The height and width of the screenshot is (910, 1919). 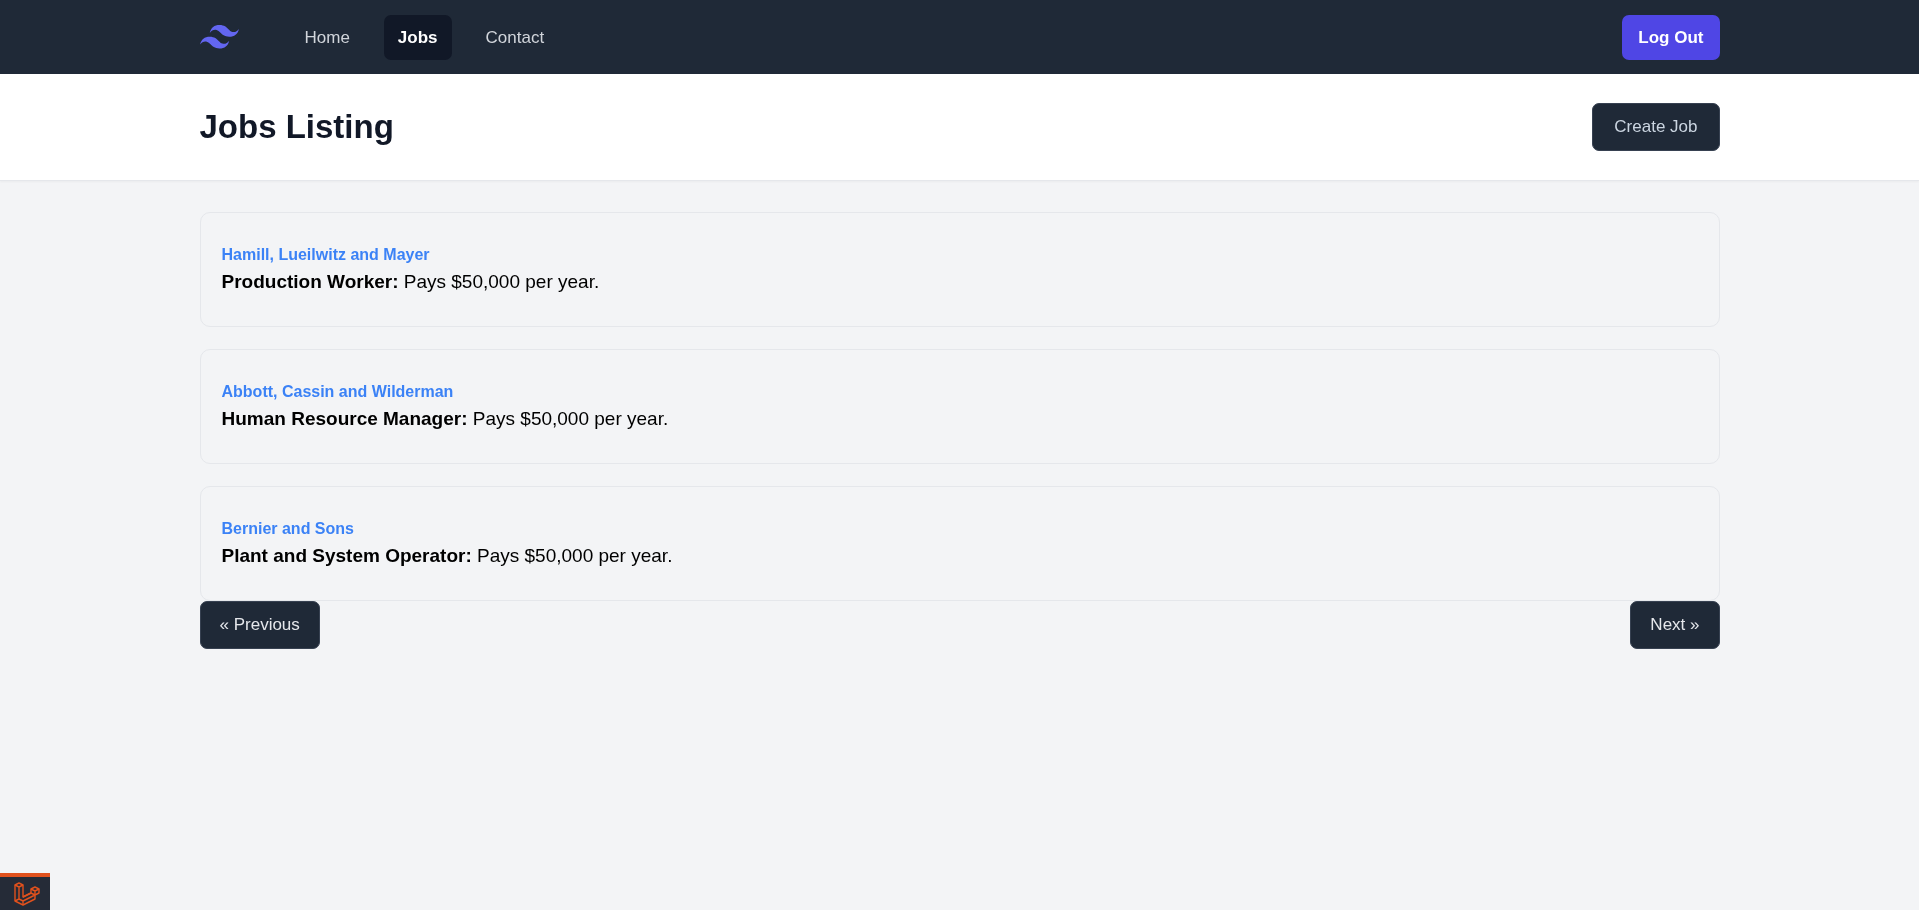 What do you see at coordinates (1656, 127) in the screenshot?
I see `create-job-button: Create Job` at bounding box center [1656, 127].